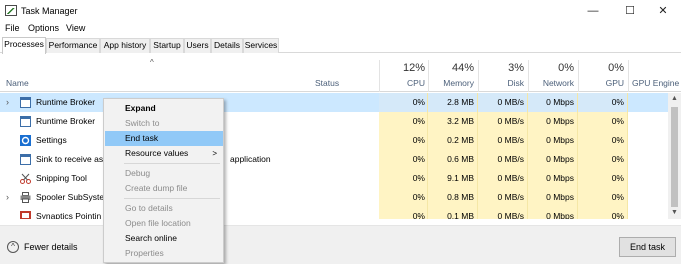 The image size is (681, 264). I want to click on process-name-tail: application, so click(250, 159).